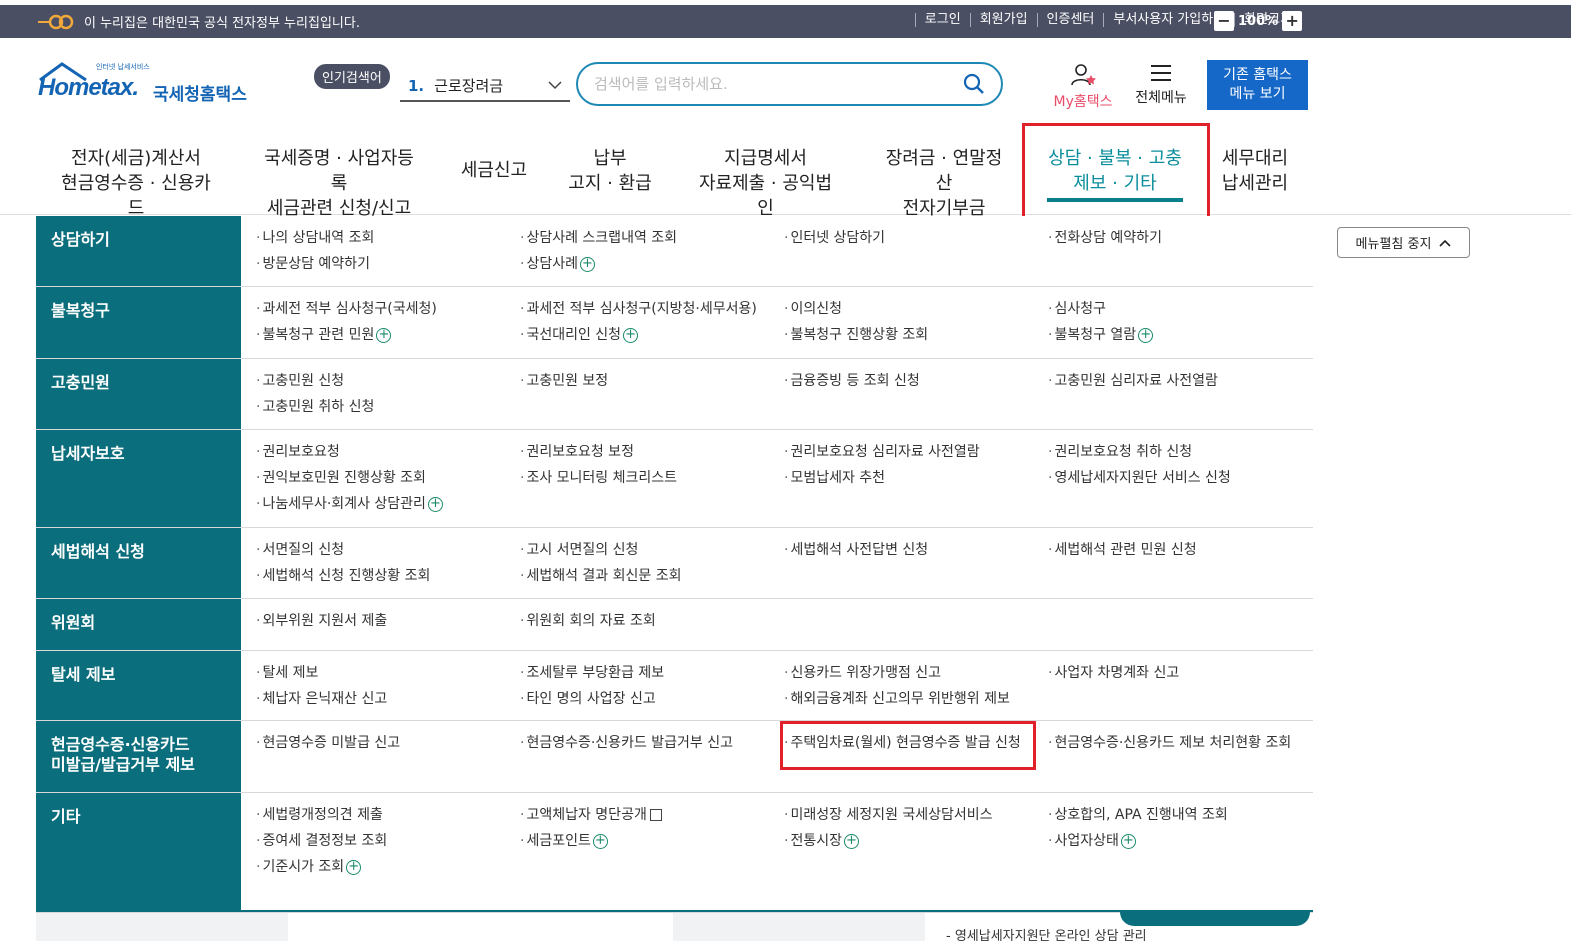  Describe the element at coordinates (343, 576) in the screenshot. I see `menu-link: · 세법해석 신청 진행상황 조회` at that location.